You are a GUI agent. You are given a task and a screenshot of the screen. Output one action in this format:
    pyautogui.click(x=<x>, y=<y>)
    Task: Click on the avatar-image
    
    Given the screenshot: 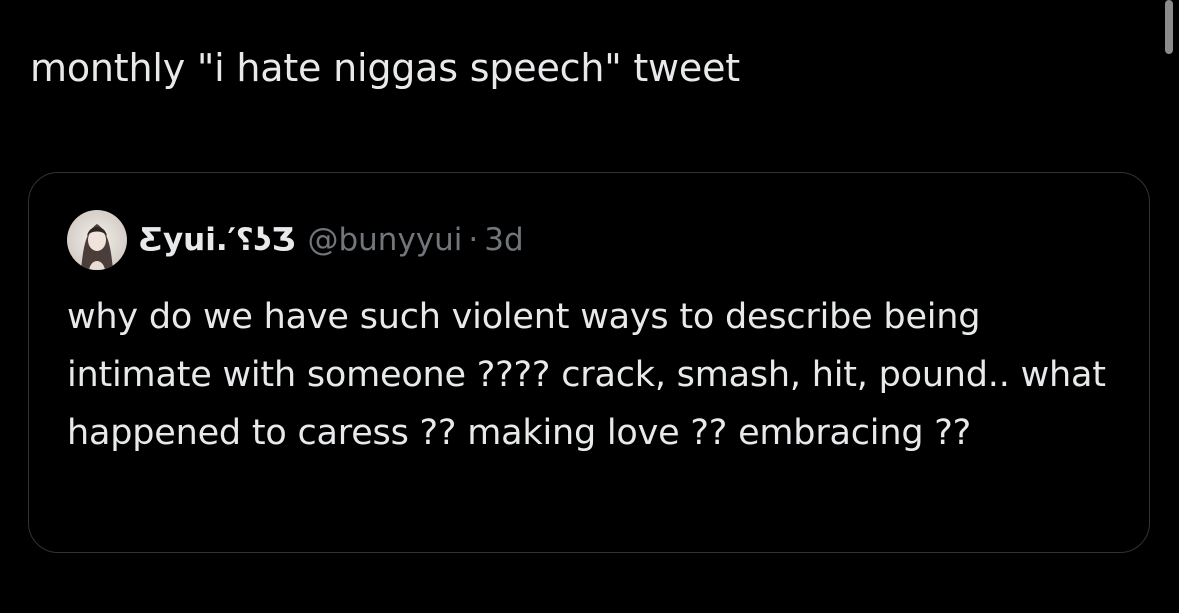 What is the action you would take?
    pyautogui.click(x=97, y=240)
    